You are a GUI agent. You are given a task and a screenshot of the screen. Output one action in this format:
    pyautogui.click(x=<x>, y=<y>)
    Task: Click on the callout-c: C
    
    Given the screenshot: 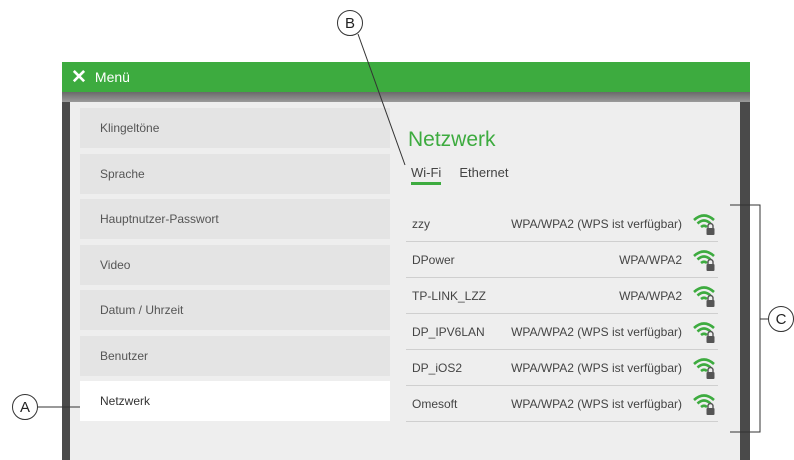 What is the action you would take?
    pyautogui.click(x=781, y=319)
    